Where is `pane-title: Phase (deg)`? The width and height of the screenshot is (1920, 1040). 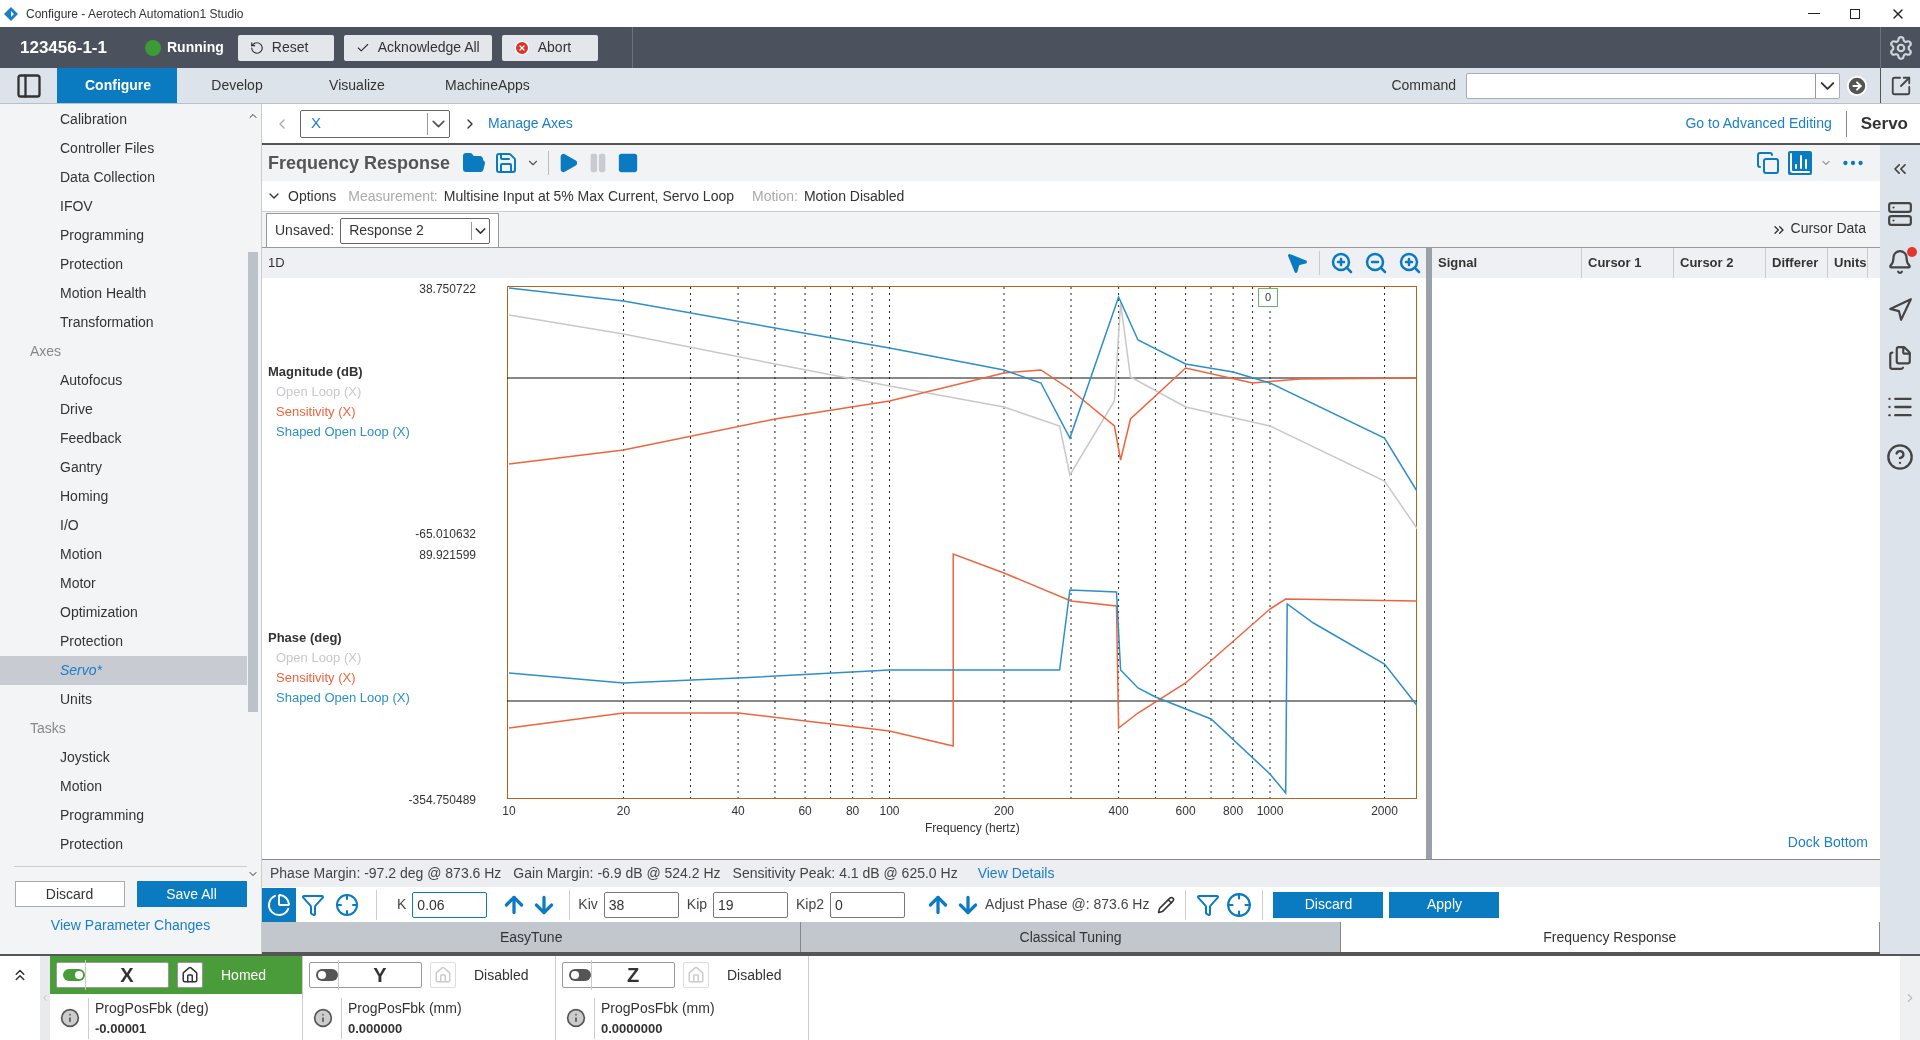 pane-title: Phase (deg) is located at coordinates (305, 638).